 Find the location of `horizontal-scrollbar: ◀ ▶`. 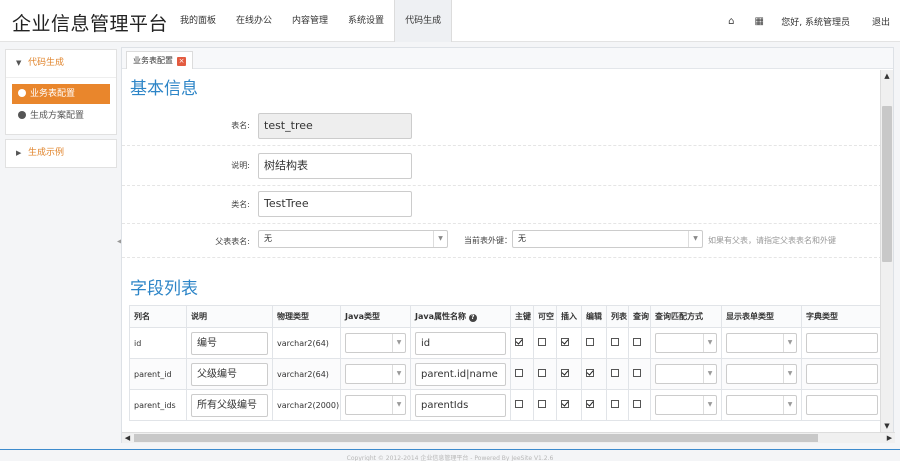

horizontal-scrollbar: ◀ ▶ is located at coordinates (508, 437).